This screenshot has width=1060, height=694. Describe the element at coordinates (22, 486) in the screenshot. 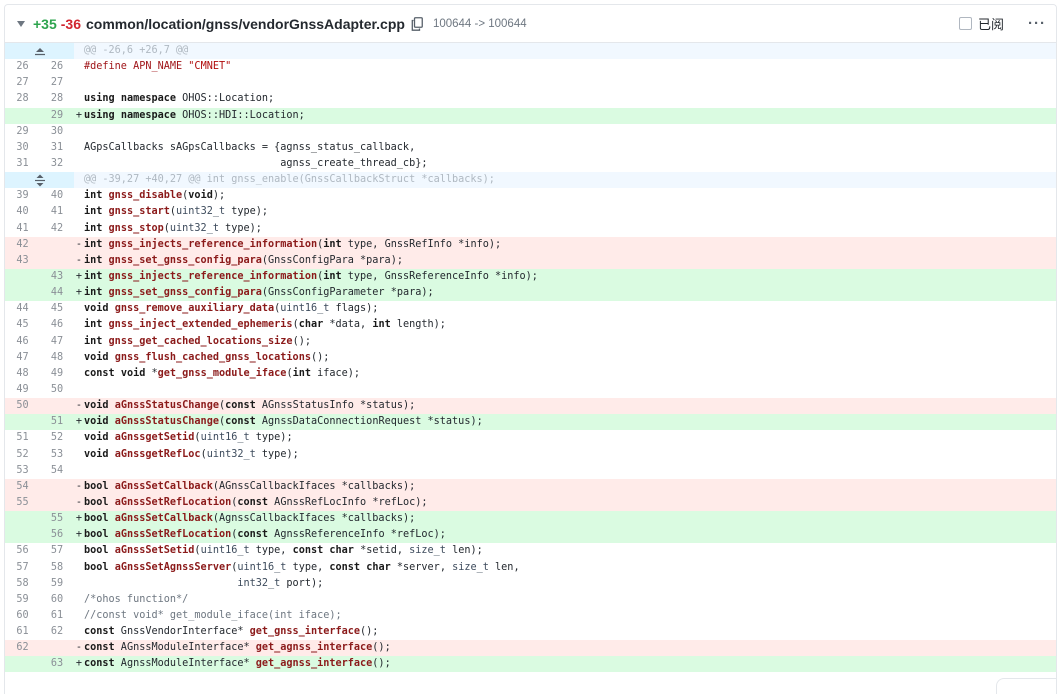

I see `old-line-number: 54` at that location.